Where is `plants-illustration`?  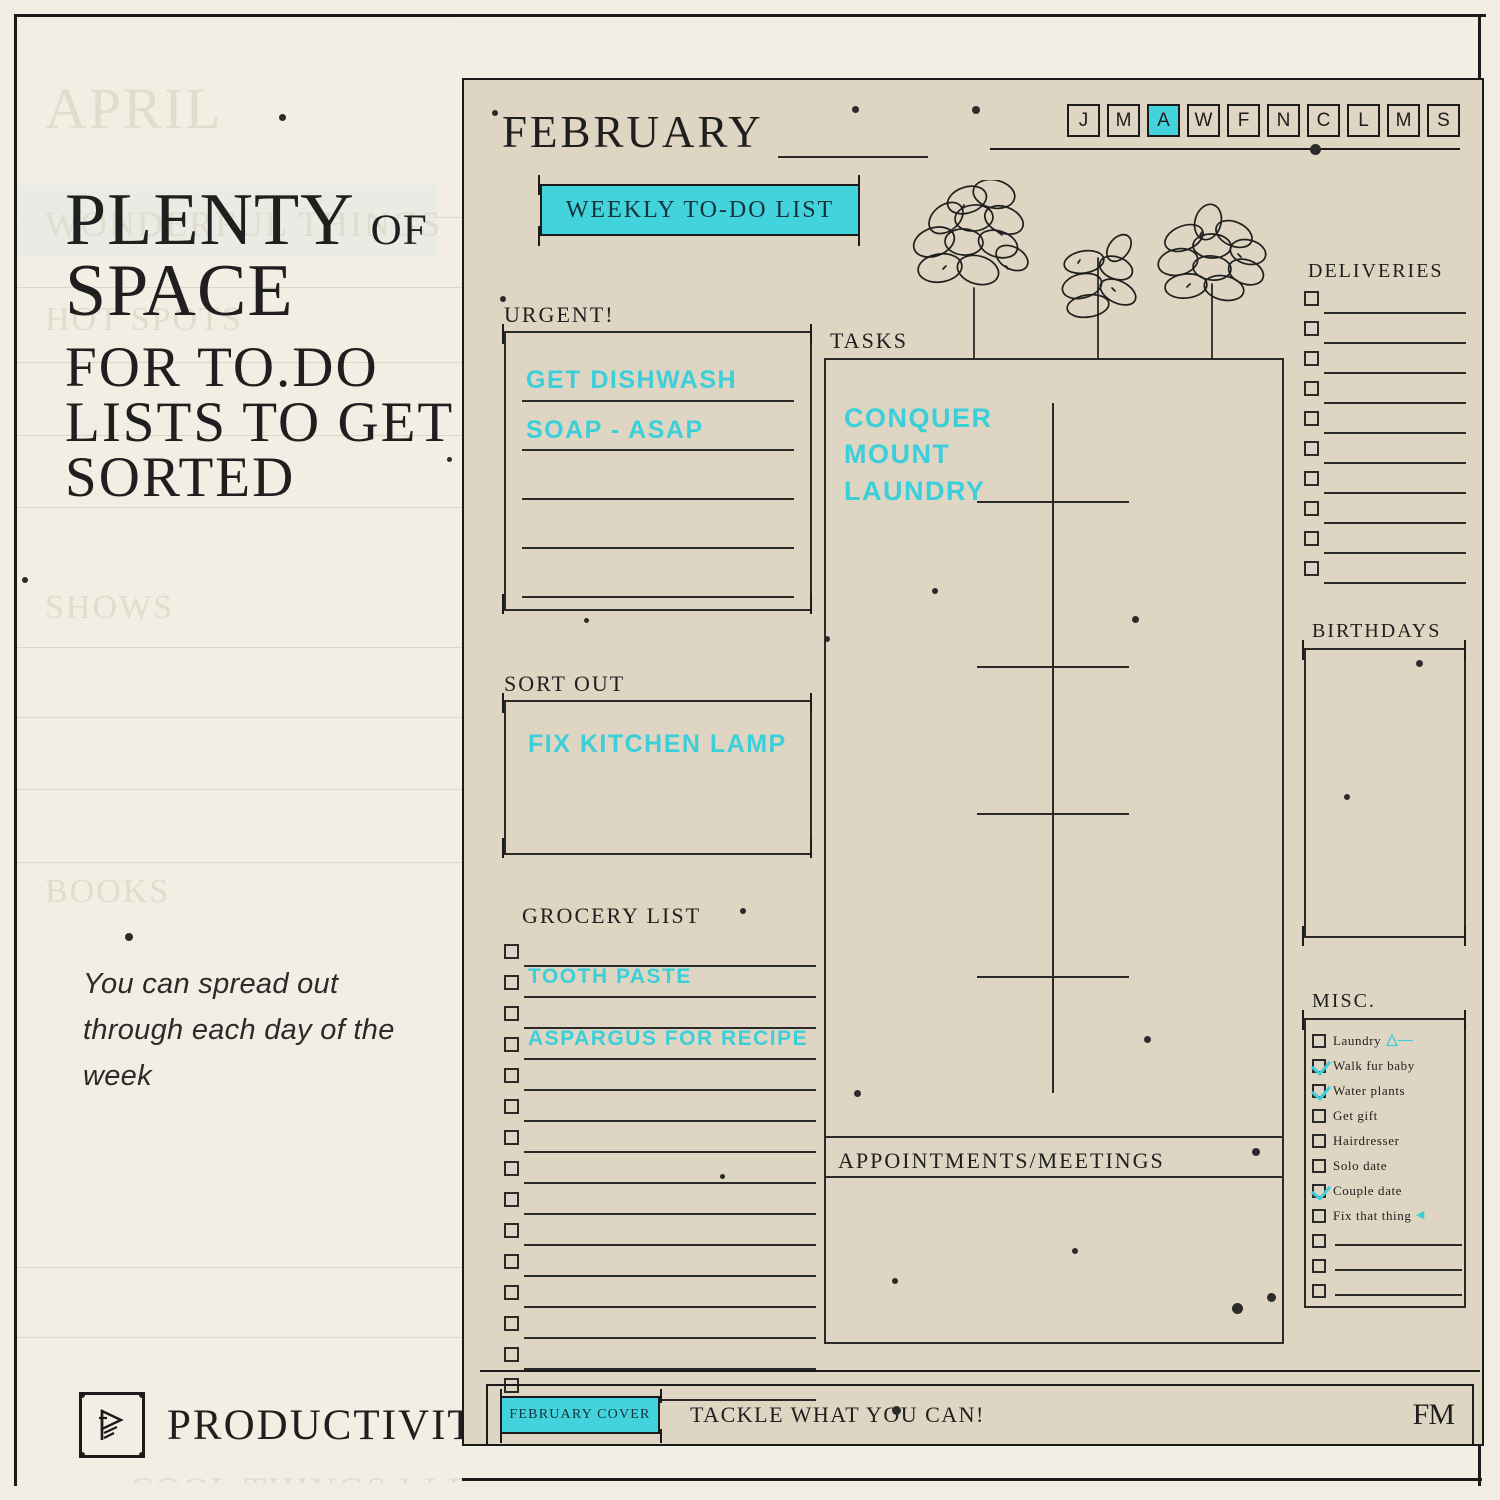
plants-illustration is located at coordinates (1092, 274).